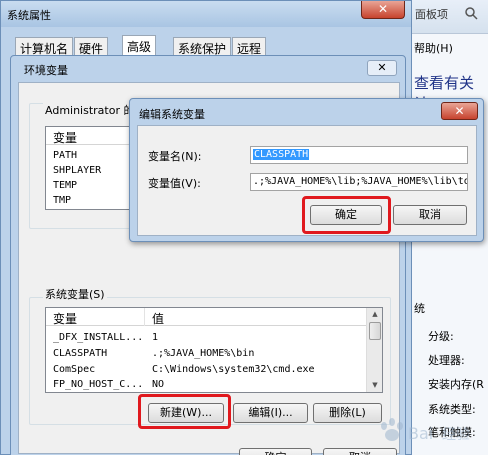 This screenshot has height=455, width=488. I want to click on column-separator, so click(144, 317).